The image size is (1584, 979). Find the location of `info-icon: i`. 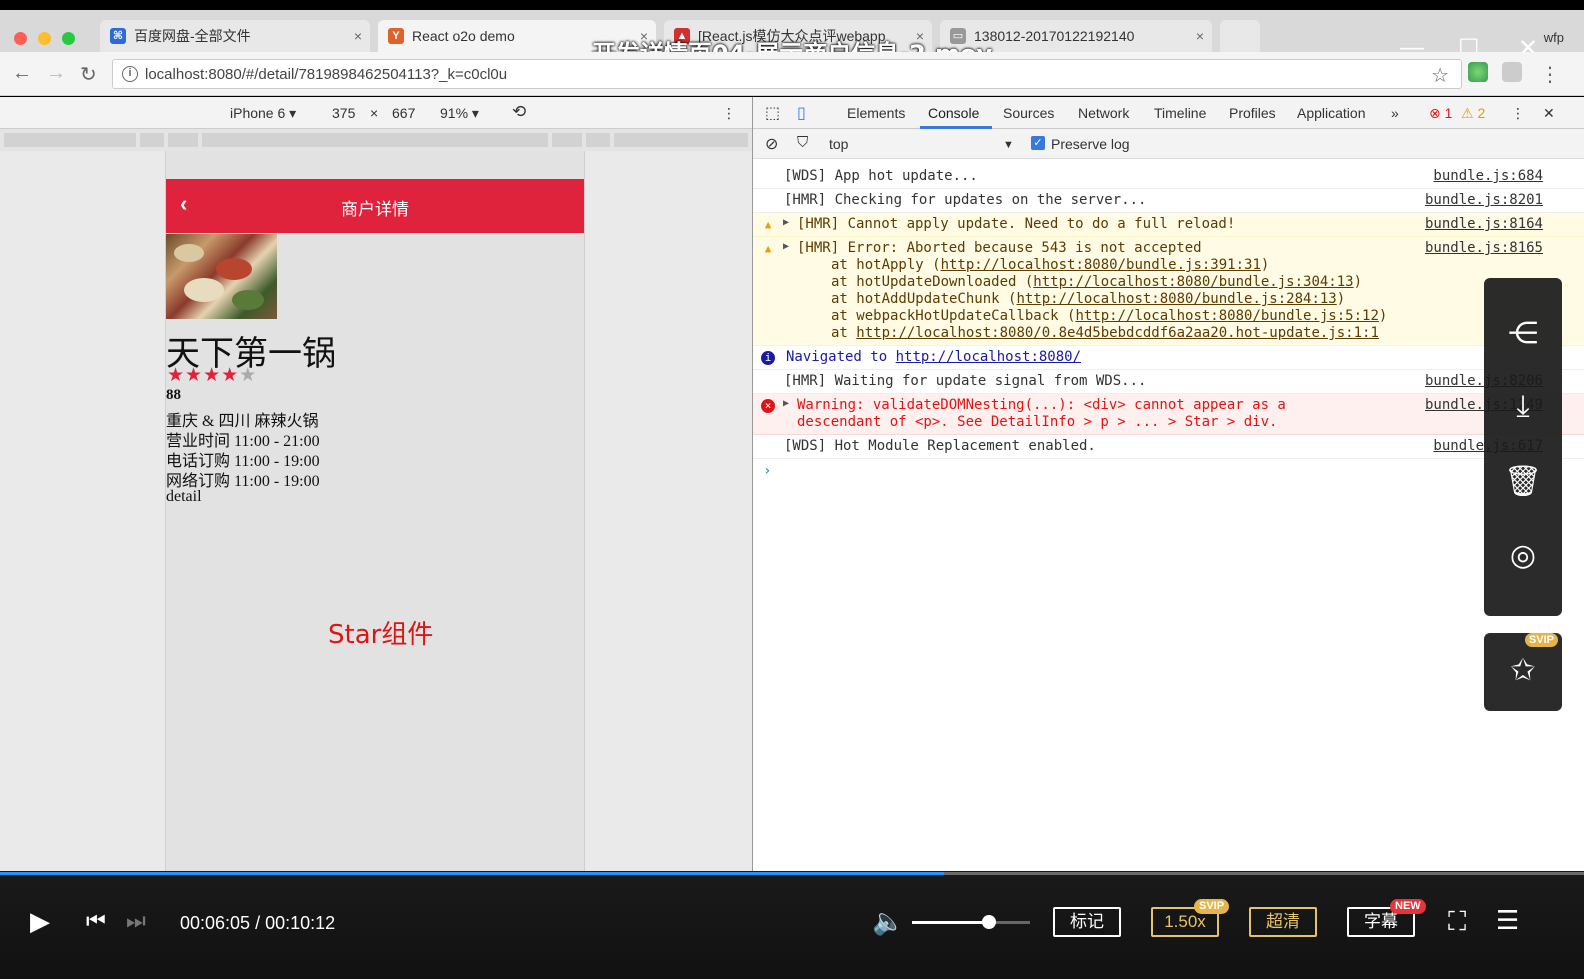

info-icon: i is located at coordinates (130, 74).